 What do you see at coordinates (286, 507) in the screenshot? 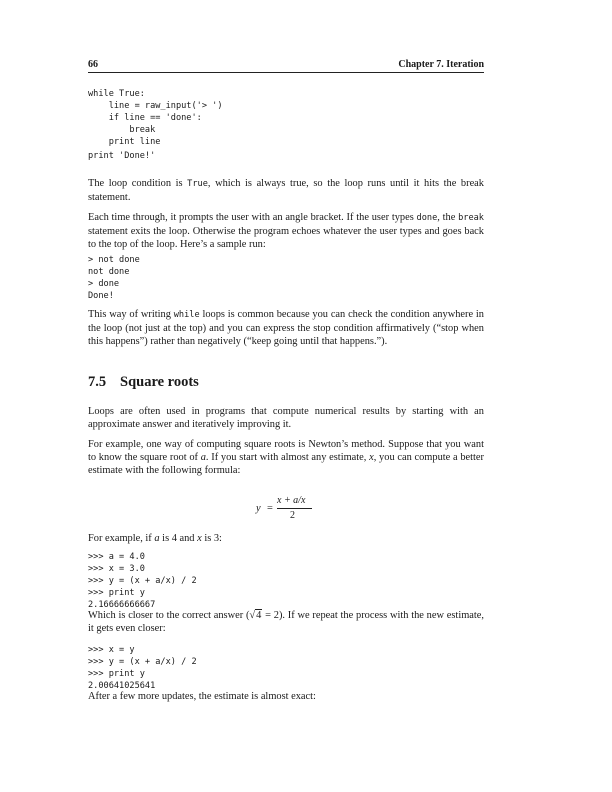
I see `newton-formula: y = x + a/x 2` at bounding box center [286, 507].